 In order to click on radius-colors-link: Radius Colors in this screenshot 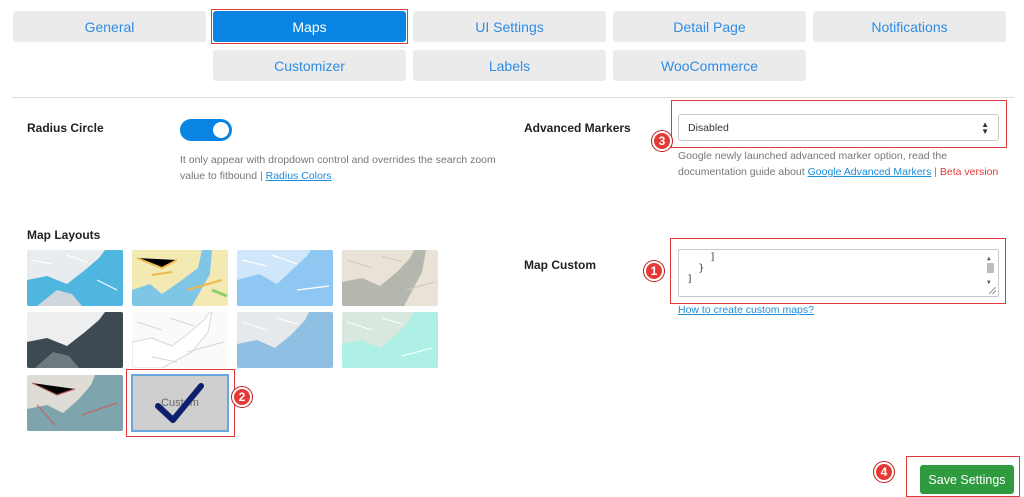, I will do `click(299, 176)`.